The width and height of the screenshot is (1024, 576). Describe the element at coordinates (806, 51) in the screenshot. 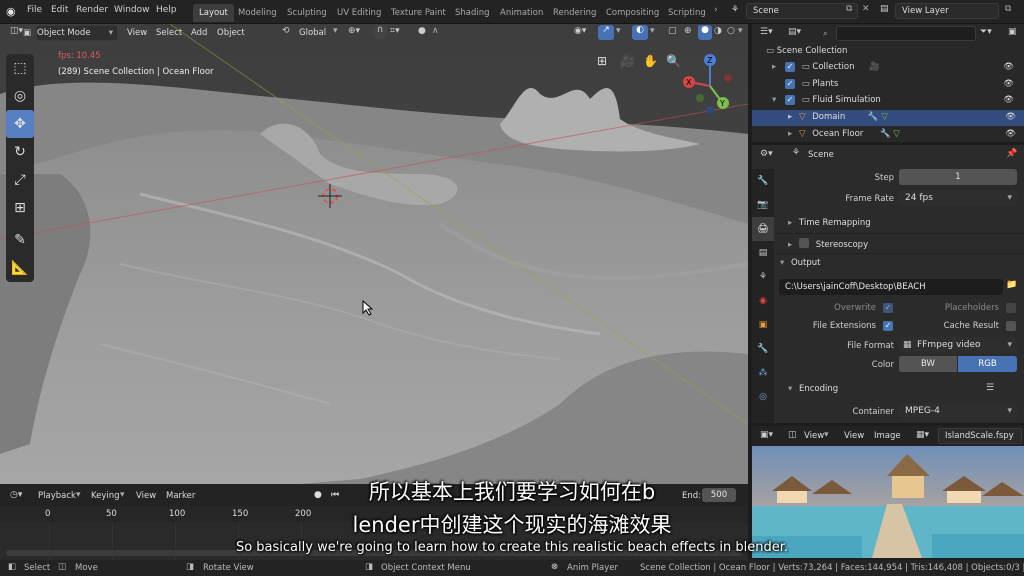

I see `outliner-scene-collection: ▭ Scene Collection` at that location.